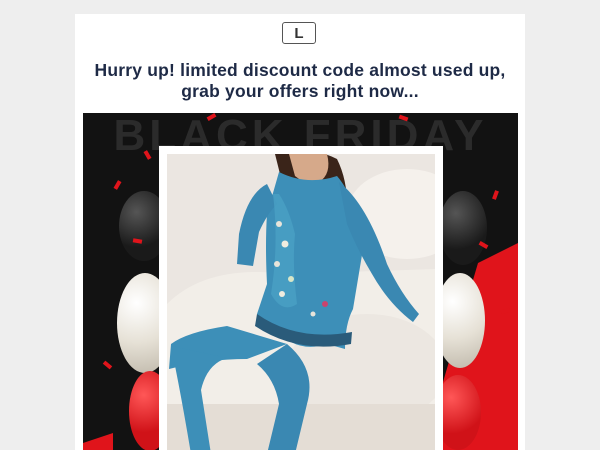  I want to click on logo-icon: L, so click(299, 33).